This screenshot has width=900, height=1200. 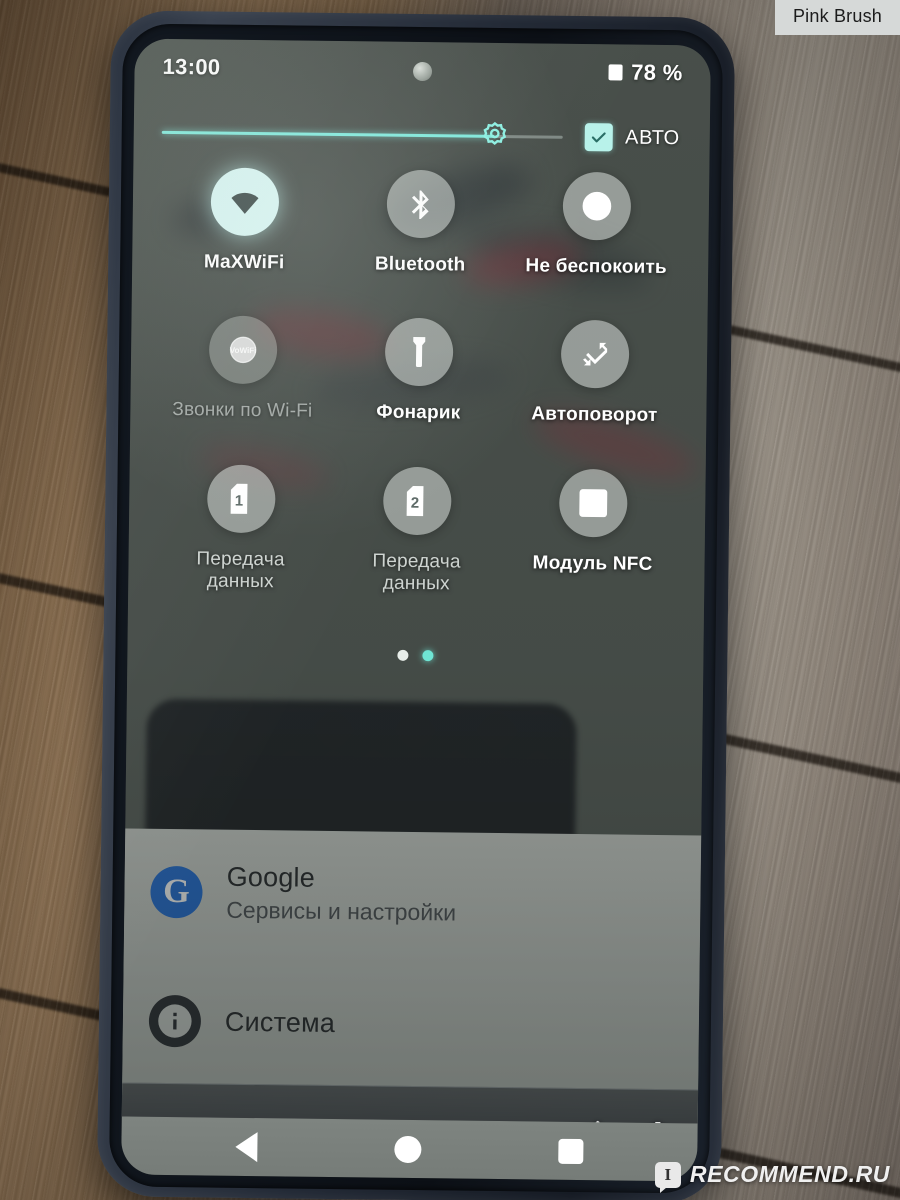 I want to click on auto-brightness-toggle: АВТО, so click(x=632, y=137).